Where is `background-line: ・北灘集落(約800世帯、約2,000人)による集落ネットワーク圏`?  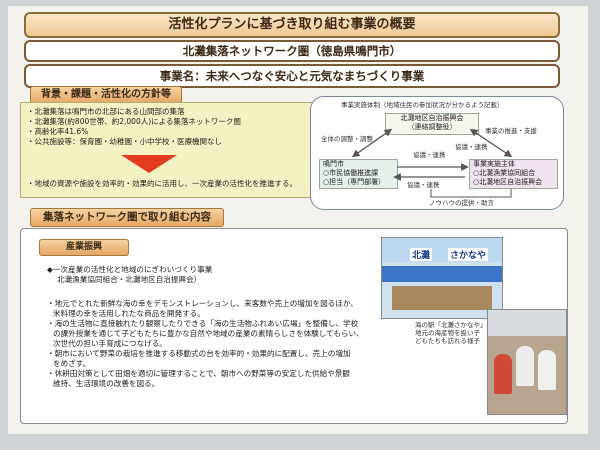 background-line: ・北灘集落(約800世帯、約2,000人)による集落ネットワーク圏 is located at coordinates (134, 121).